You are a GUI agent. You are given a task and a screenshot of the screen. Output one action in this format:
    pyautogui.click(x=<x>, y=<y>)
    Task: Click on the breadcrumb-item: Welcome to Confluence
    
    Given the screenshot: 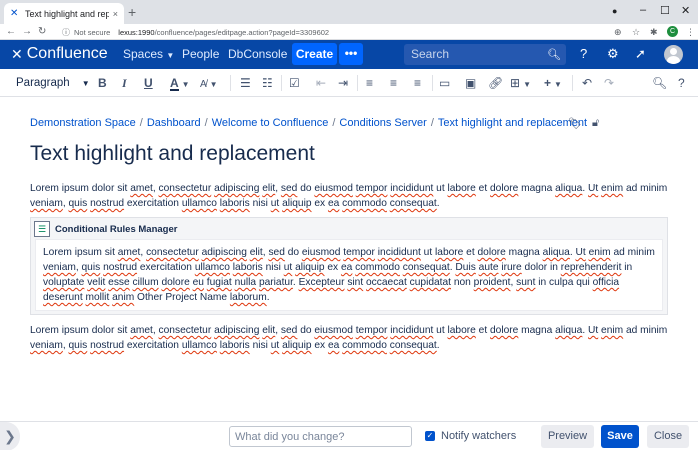 What is the action you would take?
    pyautogui.click(x=270, y=123)
    